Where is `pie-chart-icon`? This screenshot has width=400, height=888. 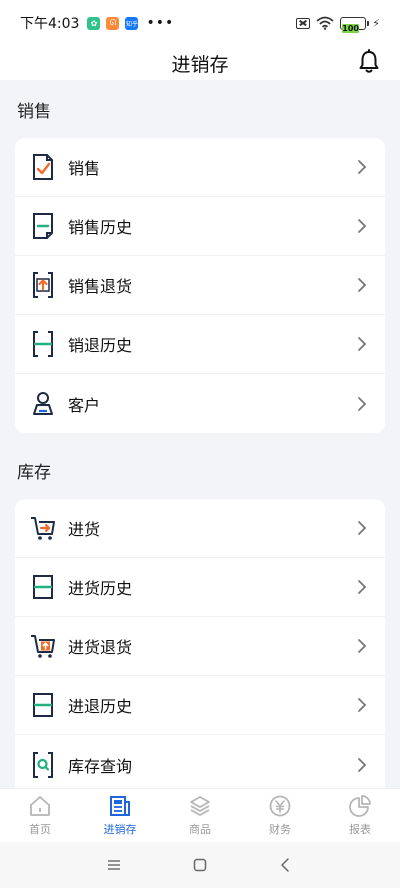
pie-chart-icon is located at coordinates (360, 806).